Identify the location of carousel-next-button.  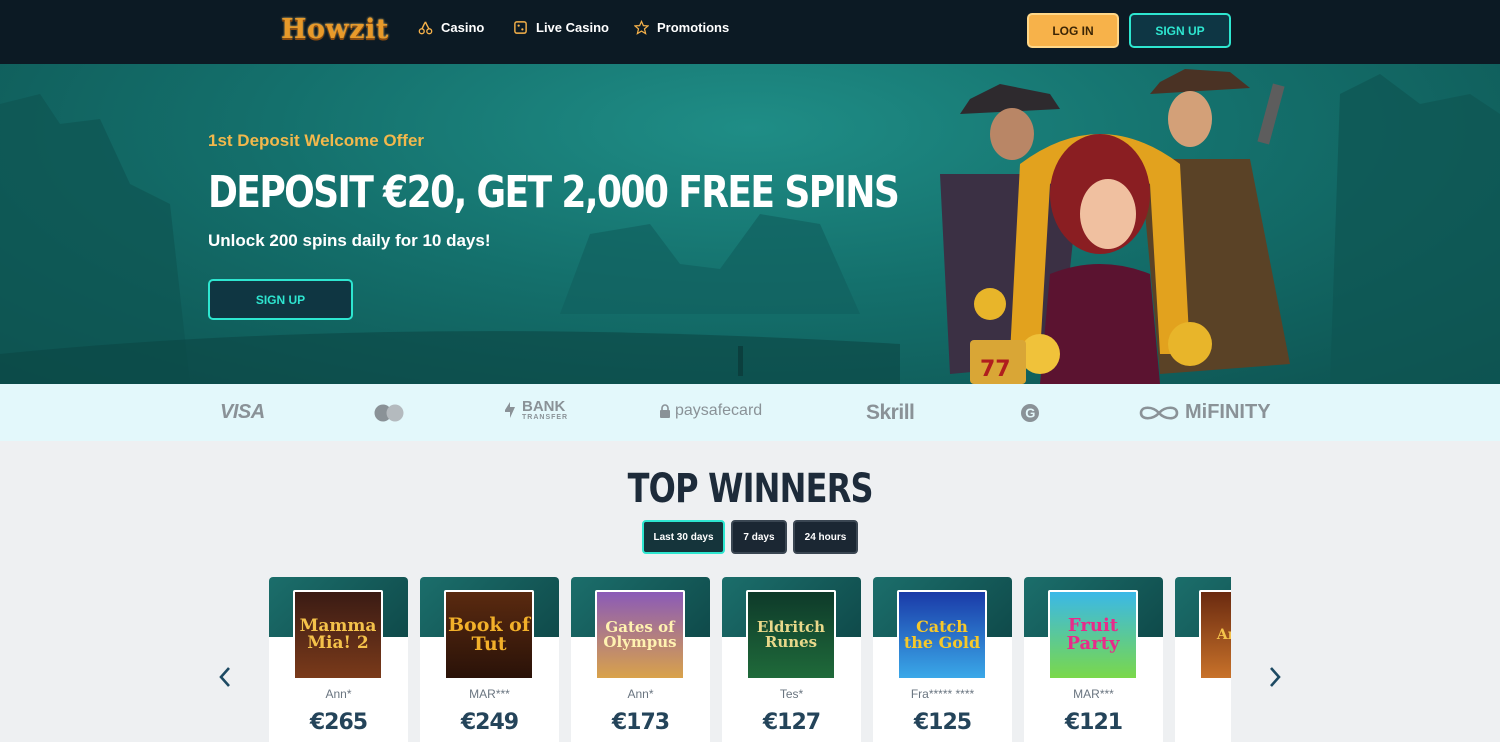
(1275, 677).